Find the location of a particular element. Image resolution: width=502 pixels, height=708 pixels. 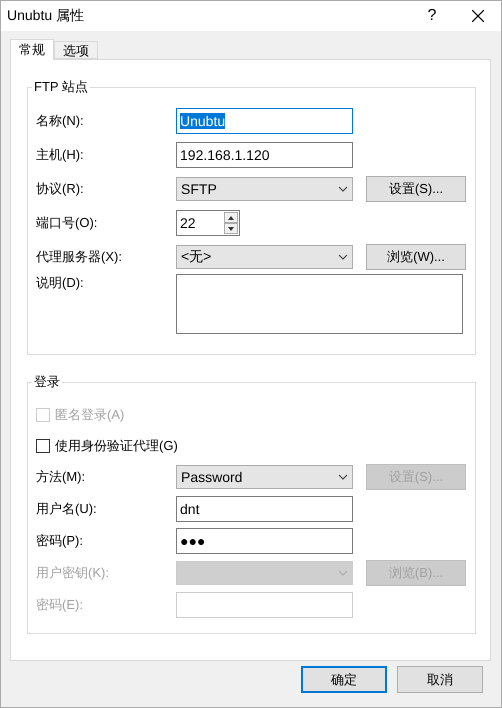

field-label: 代理服务器(X): is located at coordinates (79, 257).